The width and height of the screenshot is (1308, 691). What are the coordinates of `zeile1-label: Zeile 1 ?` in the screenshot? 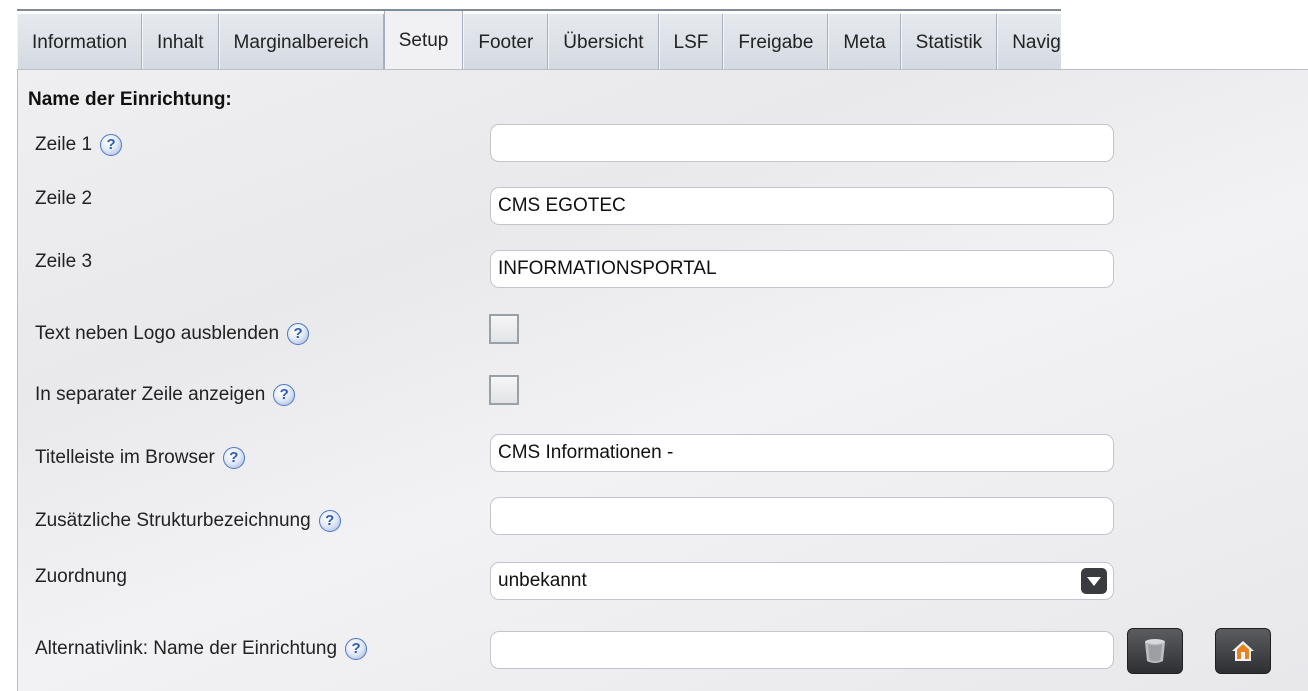 It's located at (79, 145).